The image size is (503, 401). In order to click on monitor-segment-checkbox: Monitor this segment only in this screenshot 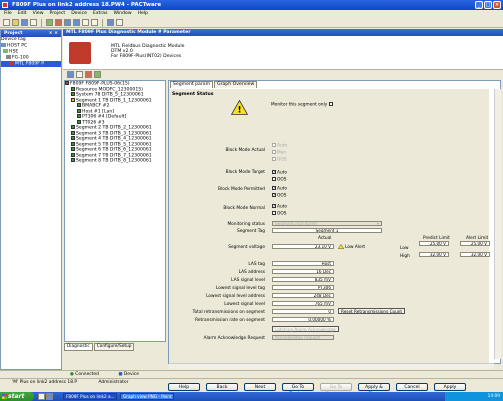, I will do `click(302, 105)`.